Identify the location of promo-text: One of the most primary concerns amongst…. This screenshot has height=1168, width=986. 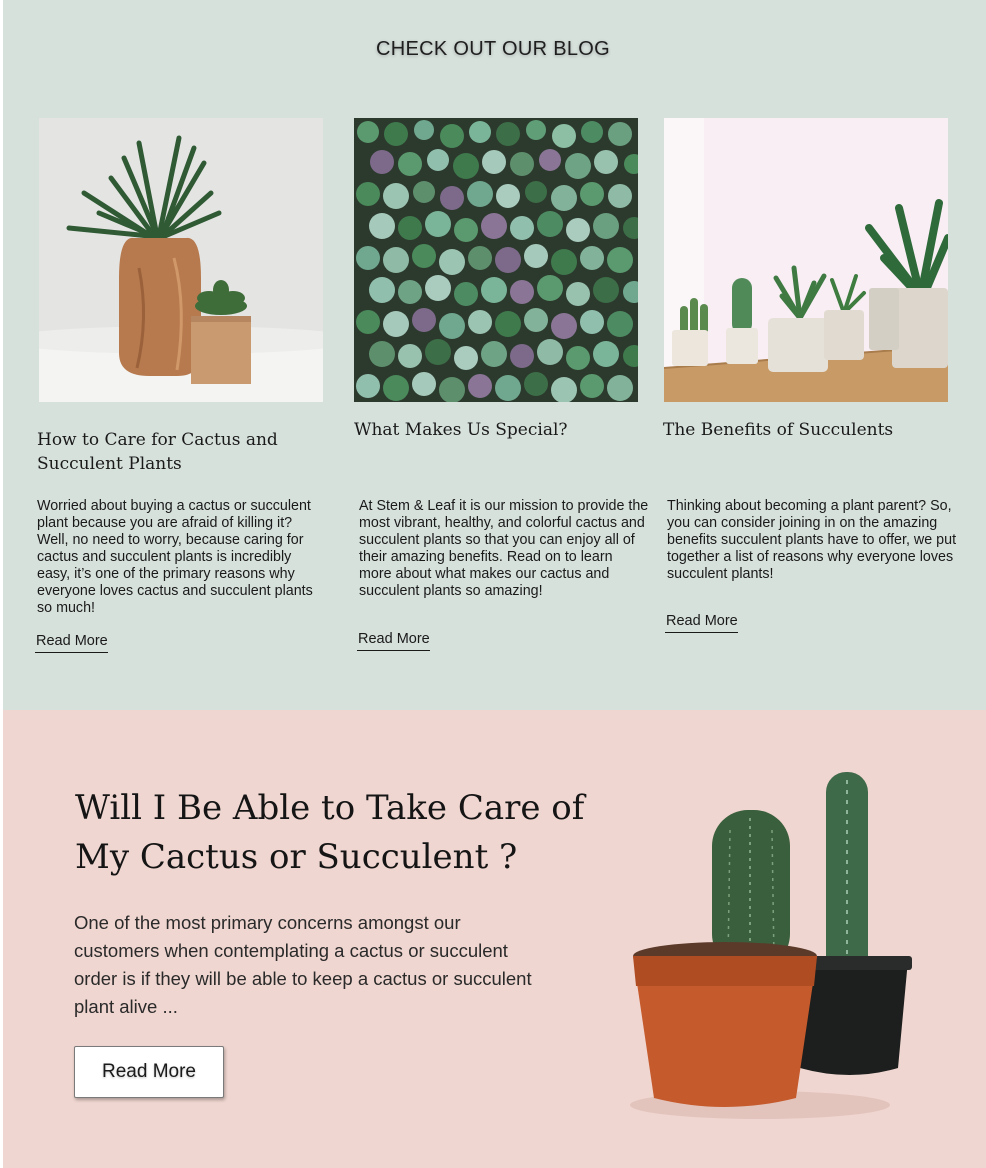
(303, 964).